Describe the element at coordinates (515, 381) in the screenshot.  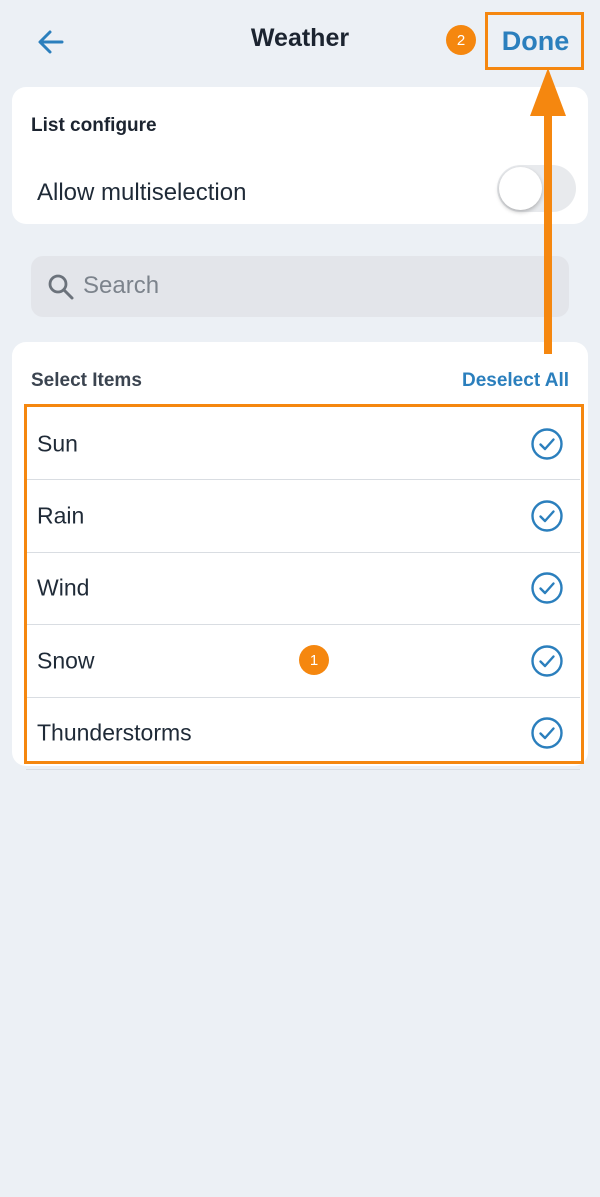
I see `deselect-all-button: Deselect All` at that location.